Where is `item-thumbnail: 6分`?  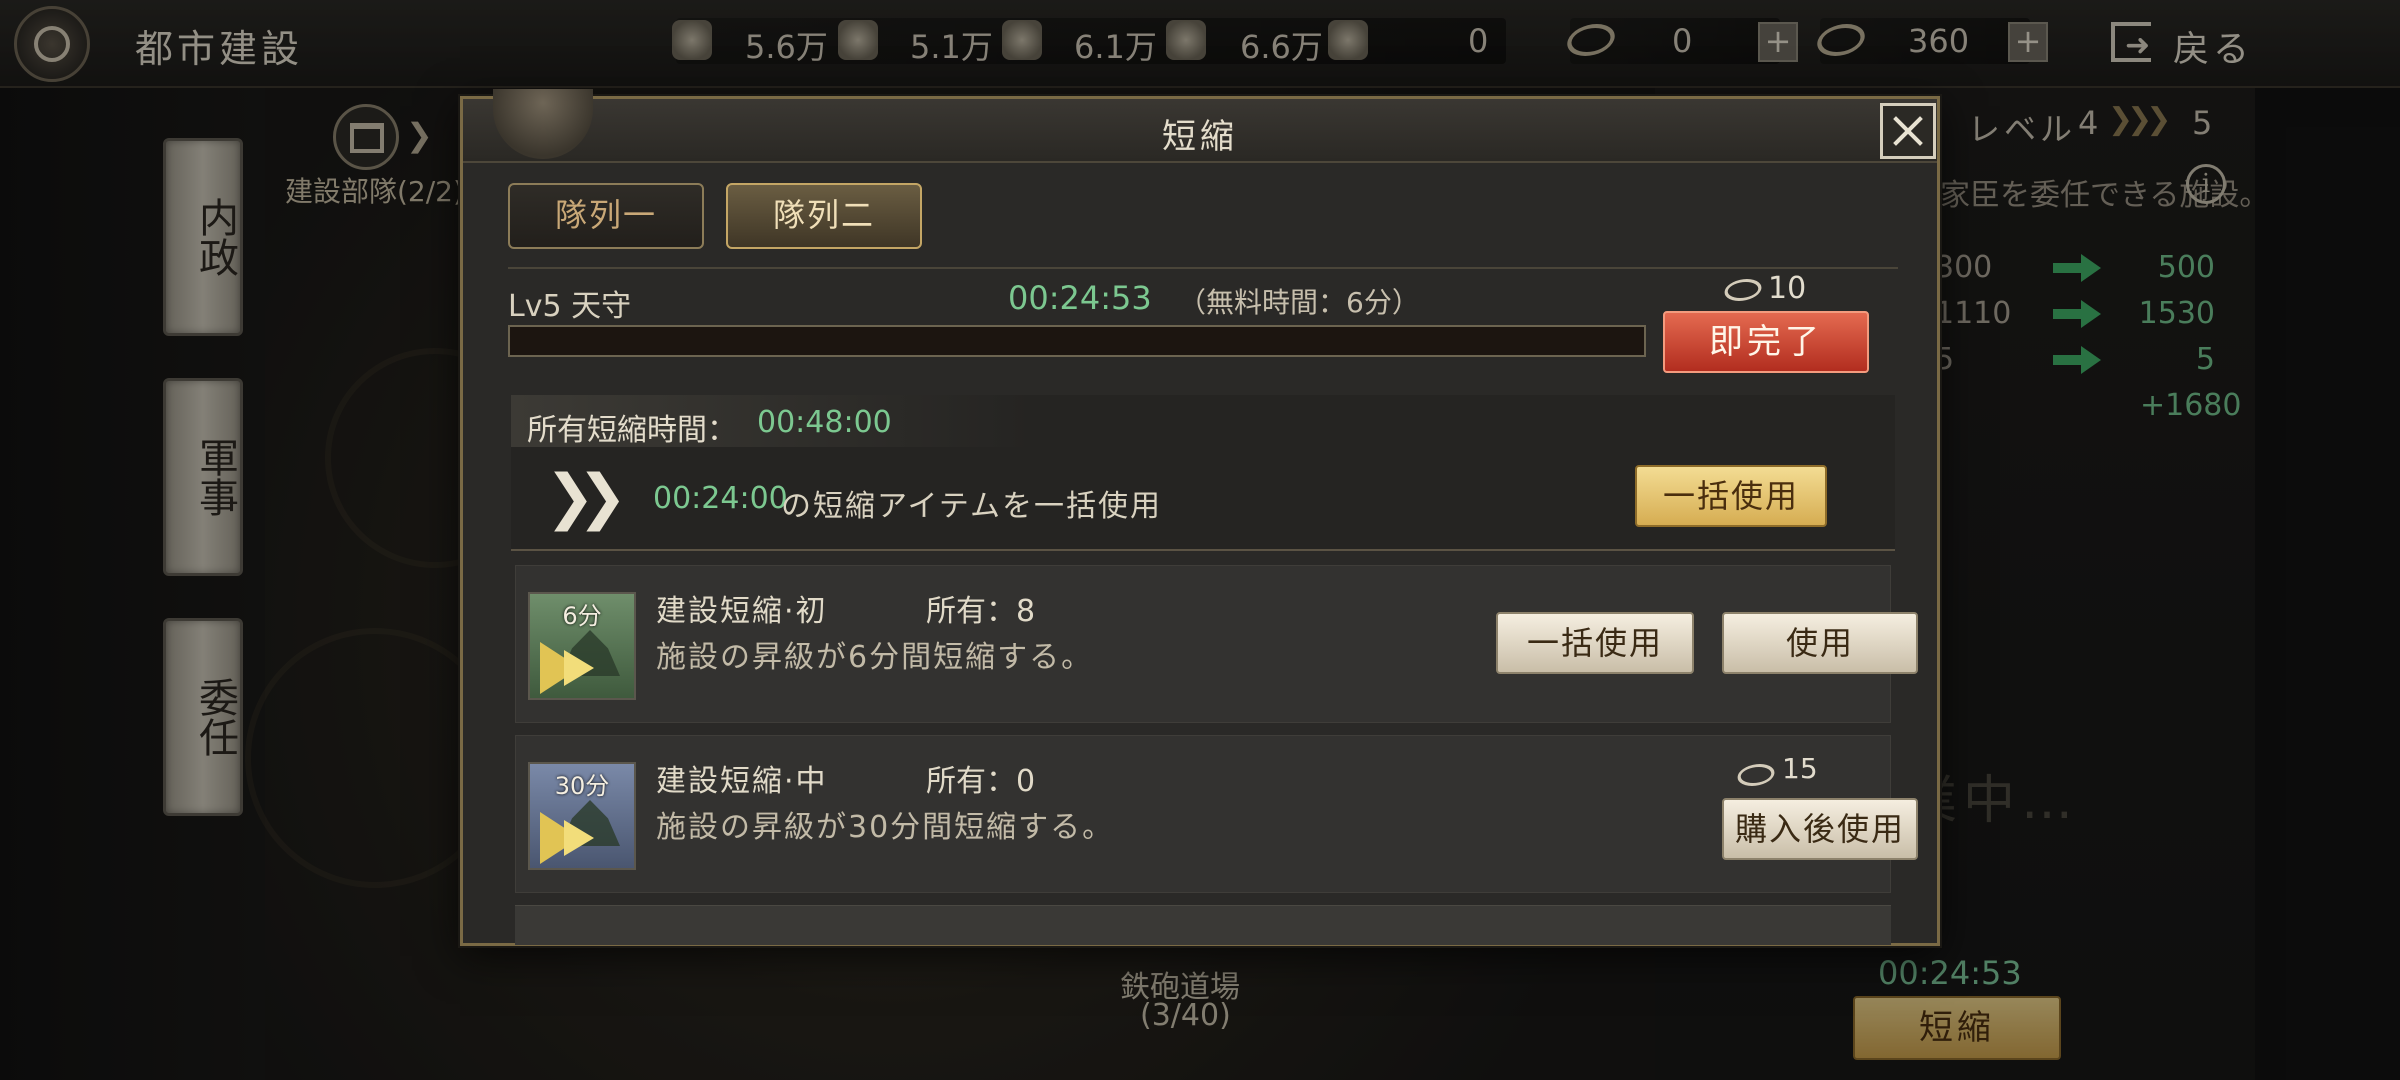
item-thumbnail: 6分 is located at coordinates (582, 646).